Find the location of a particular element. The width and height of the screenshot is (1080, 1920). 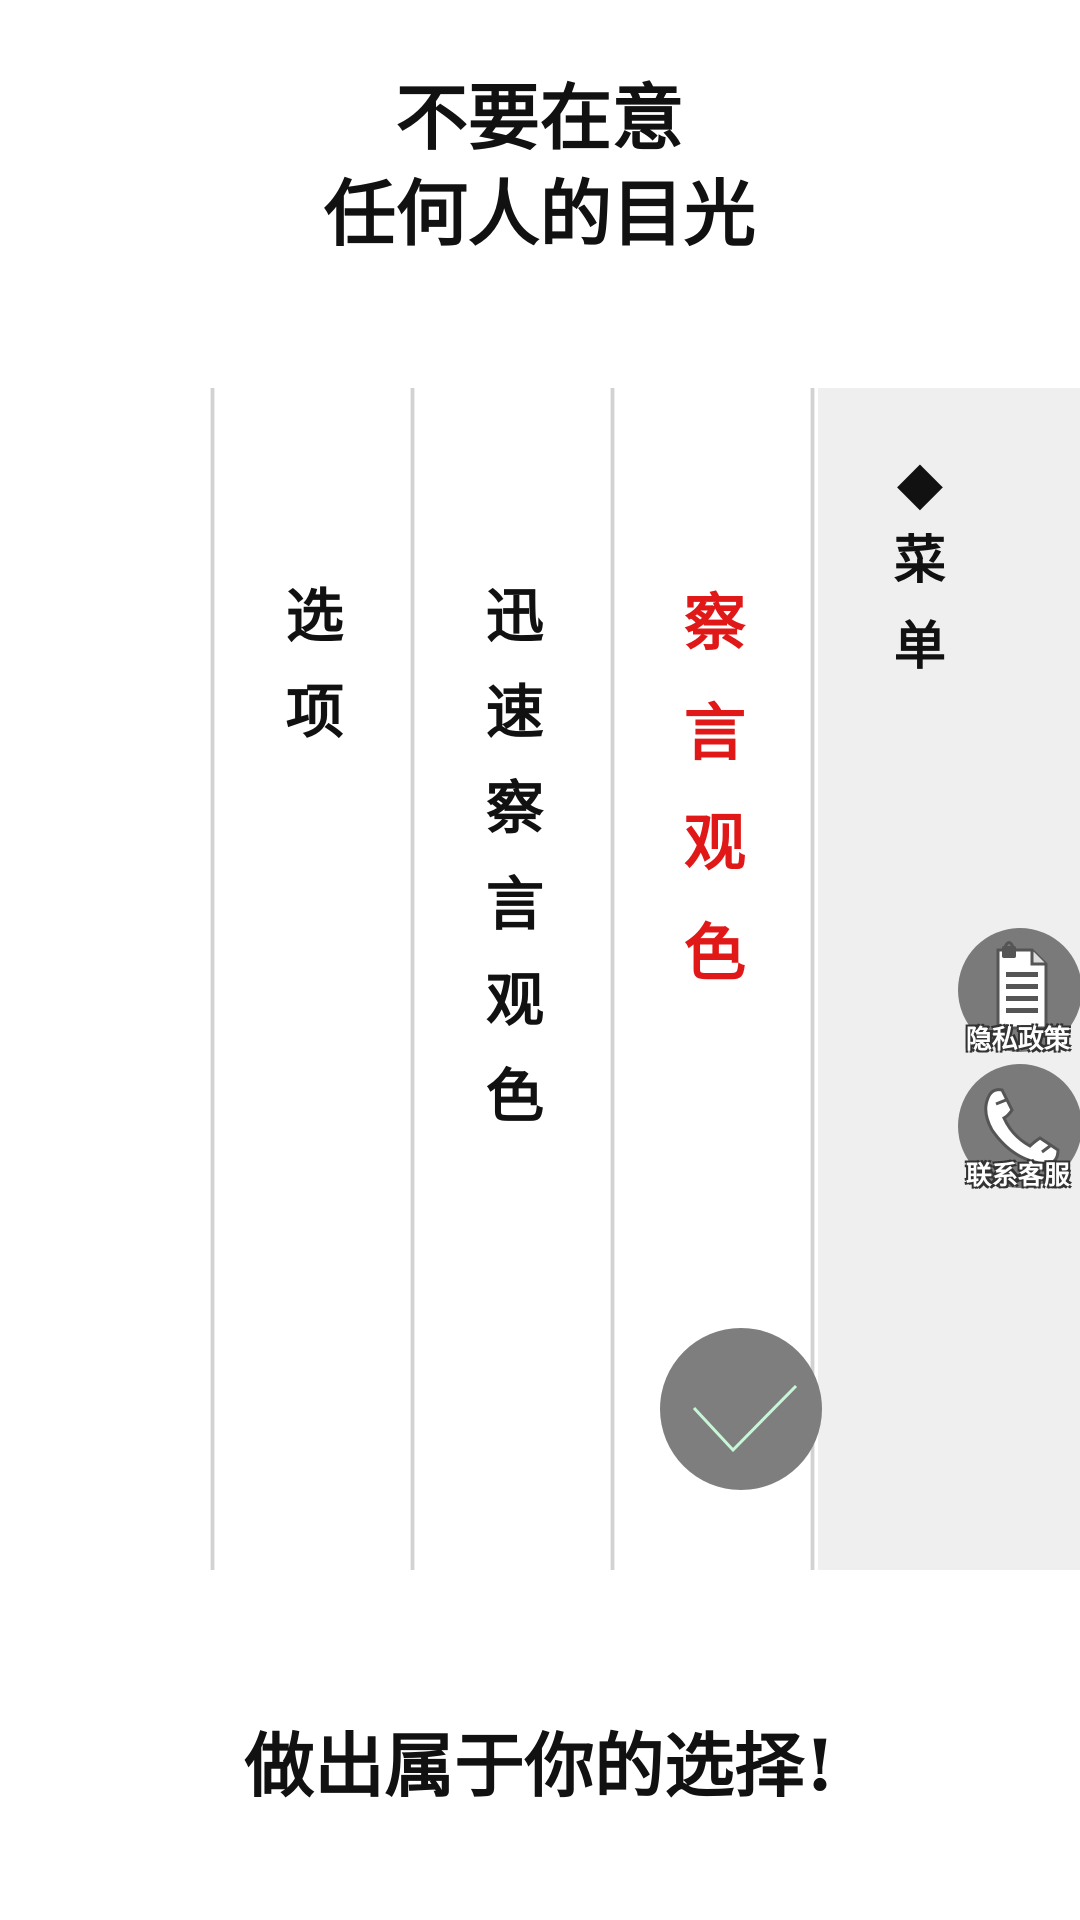

privacy-label: 隐私政策 is located at coordinates (1017, 1040).